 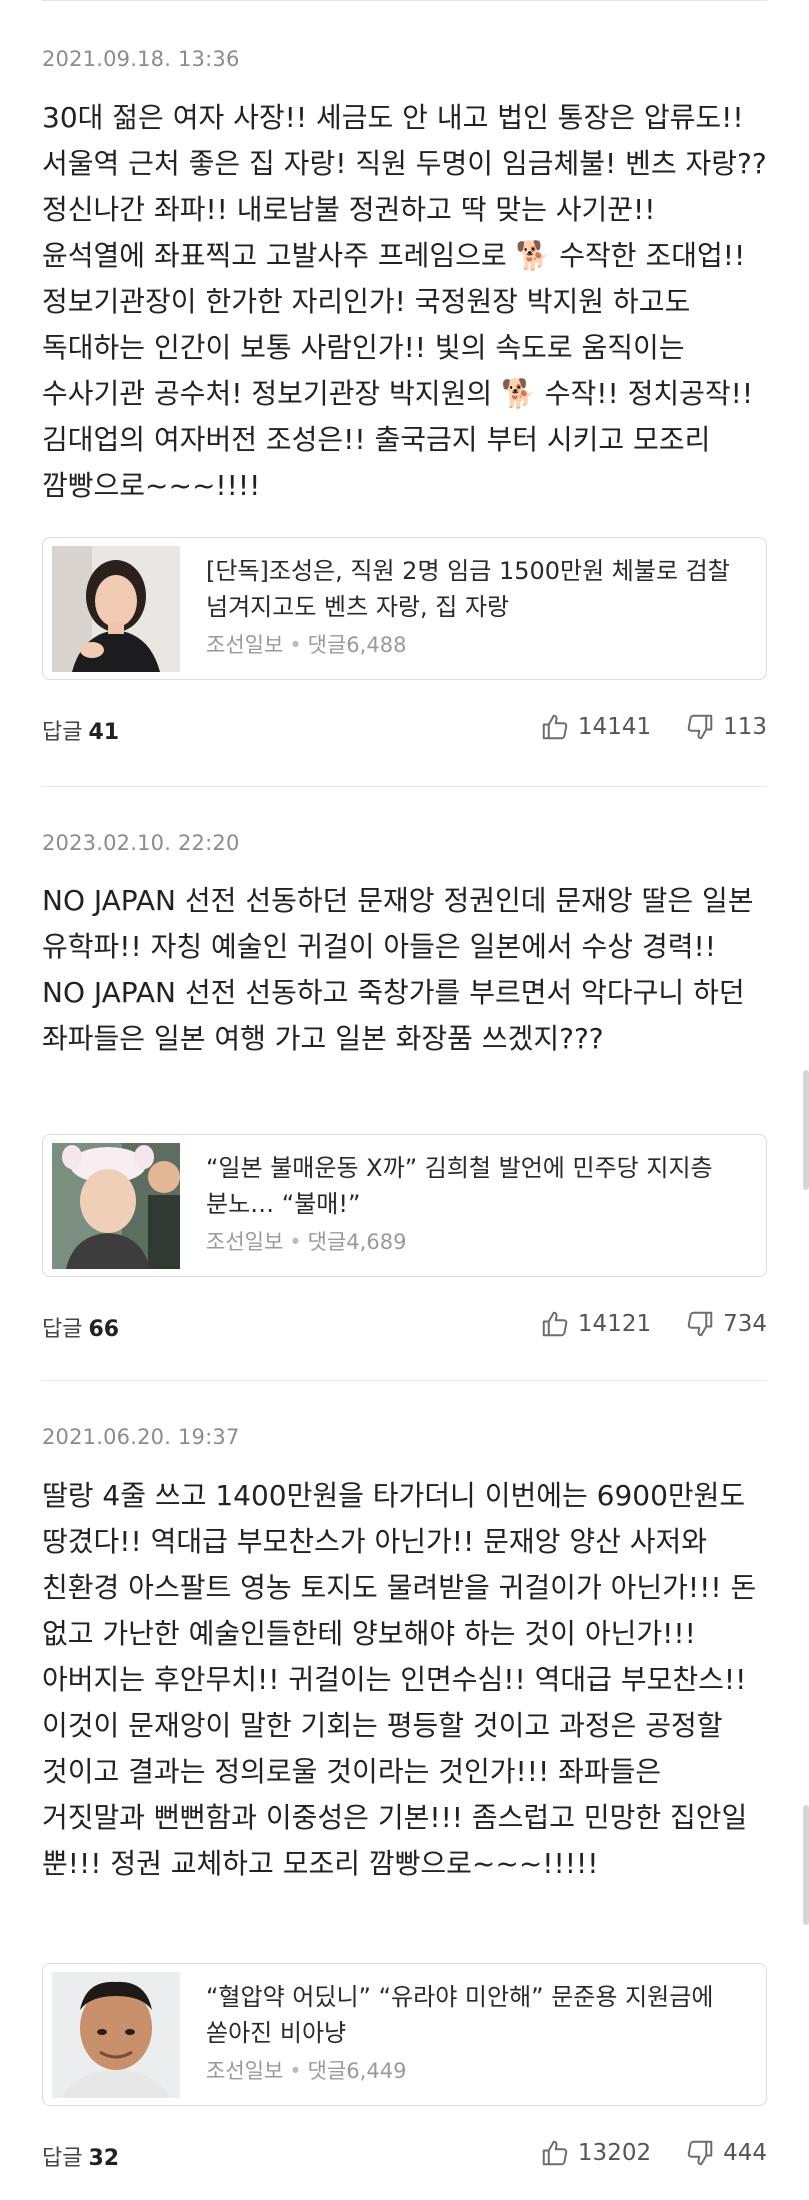 What do you see at coordinates (306, 2071) in the screenshot?
I see `article-meta: 조선일보 • 댓글6,449` at bounding box center [306, 2071].